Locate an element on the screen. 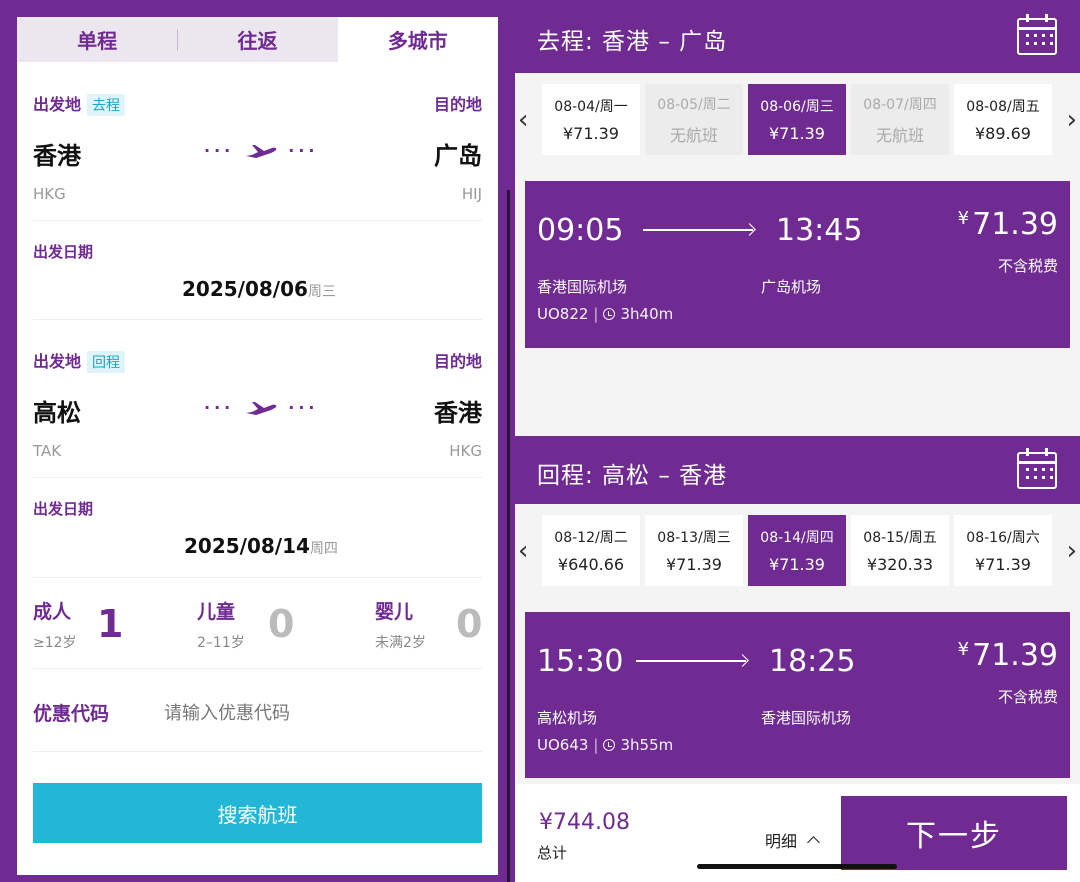  adult-count: 1 is located at coordinates (110, 624).